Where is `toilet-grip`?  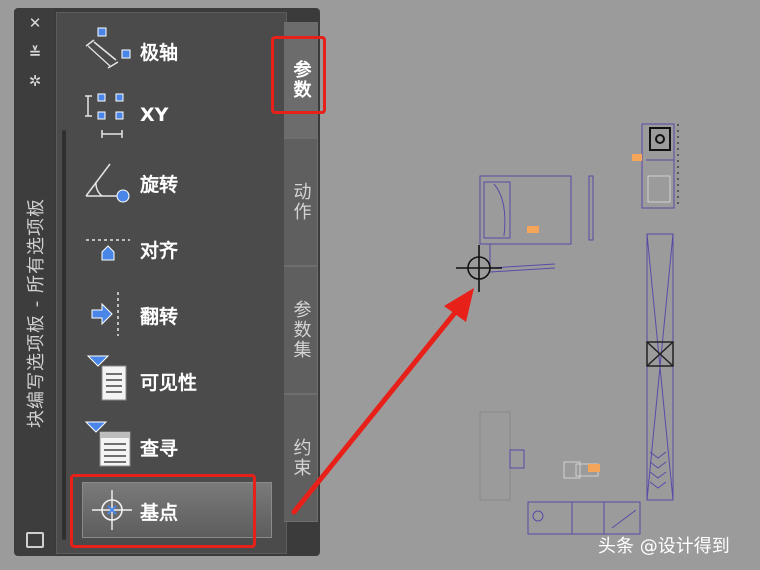 toilet-grip is located at coordinates (637, 157).